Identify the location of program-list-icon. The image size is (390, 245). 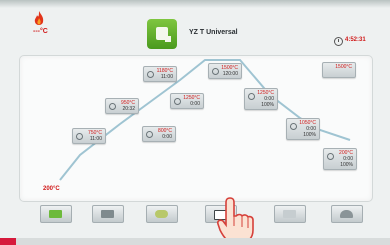
(55, 214).